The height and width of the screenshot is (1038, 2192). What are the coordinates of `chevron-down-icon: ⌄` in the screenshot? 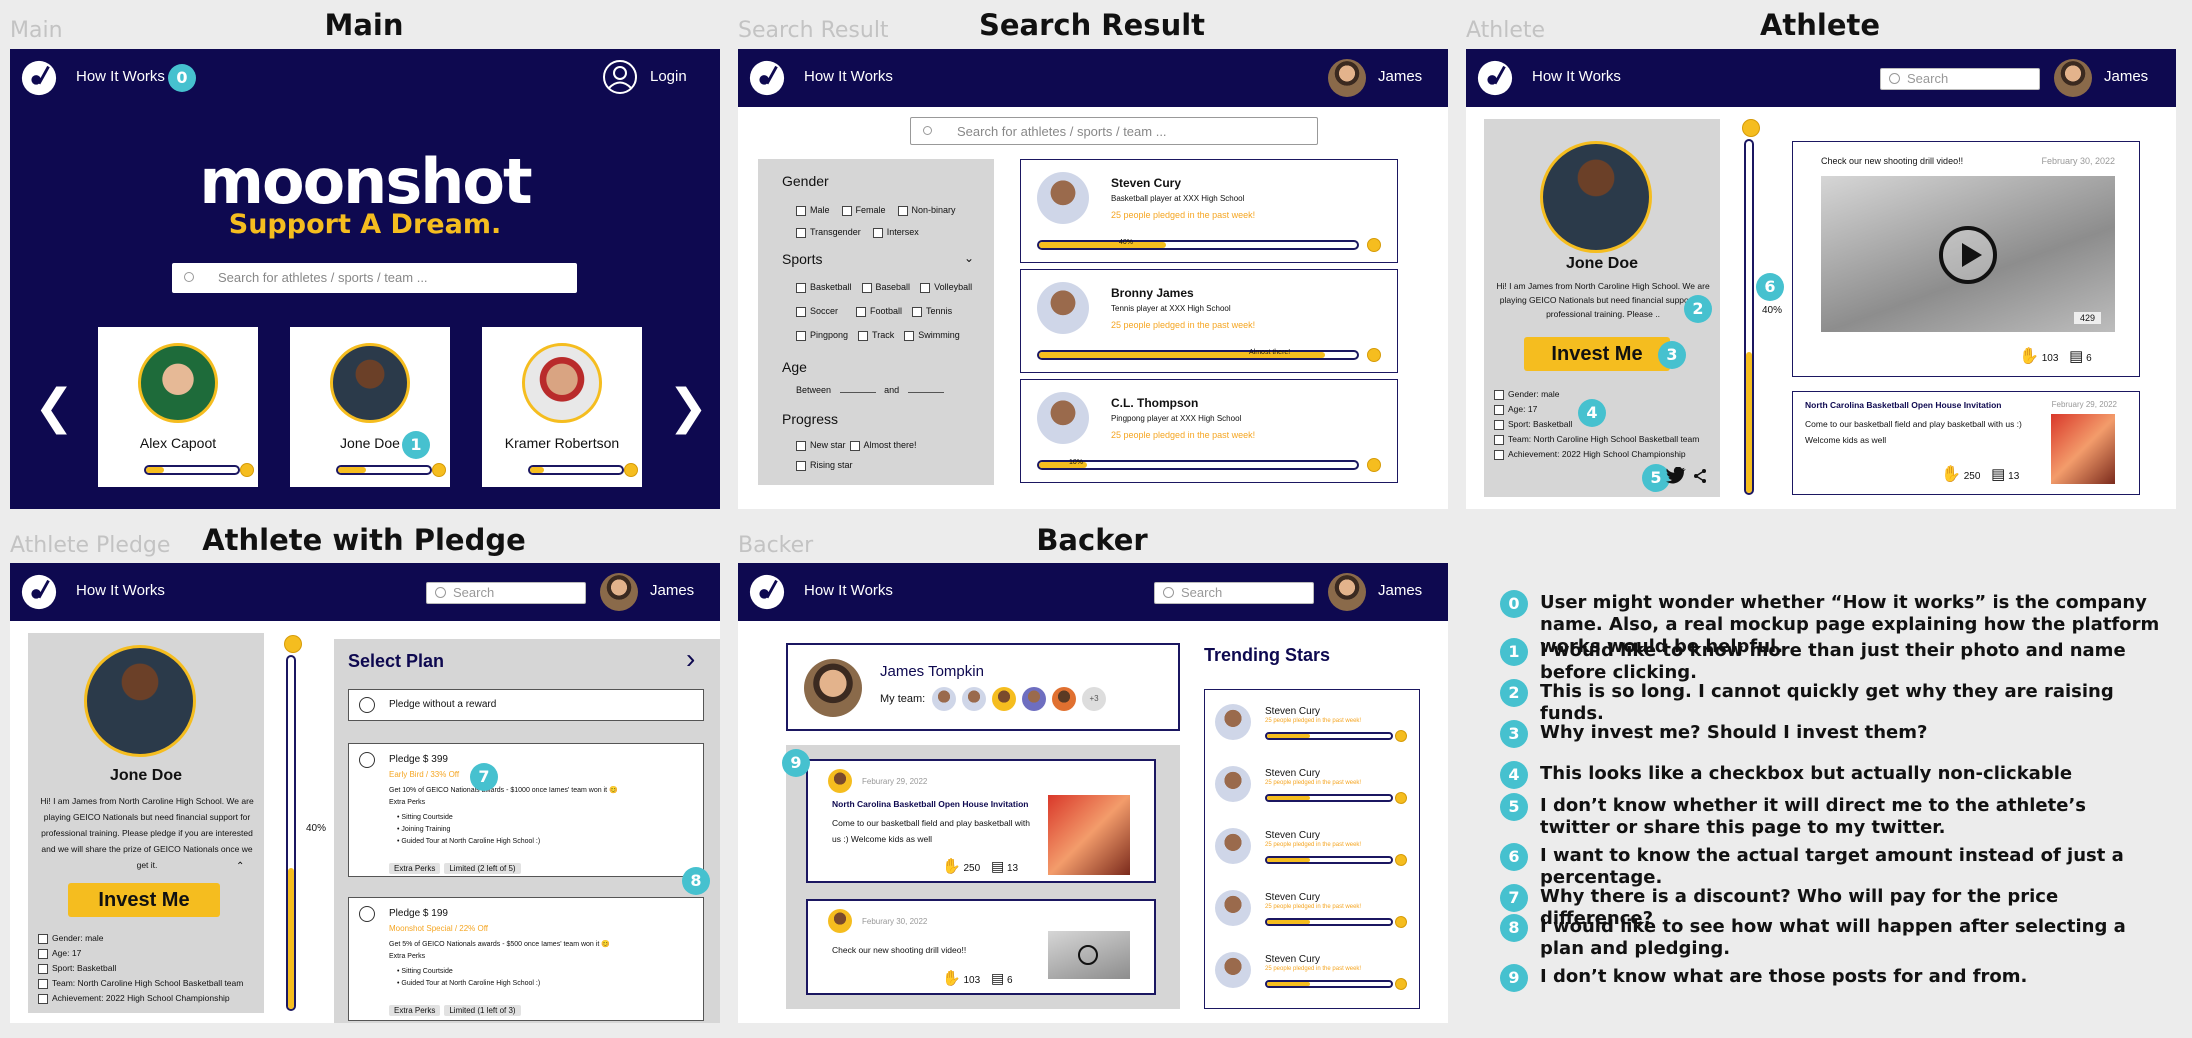 It's located at (969, 258).